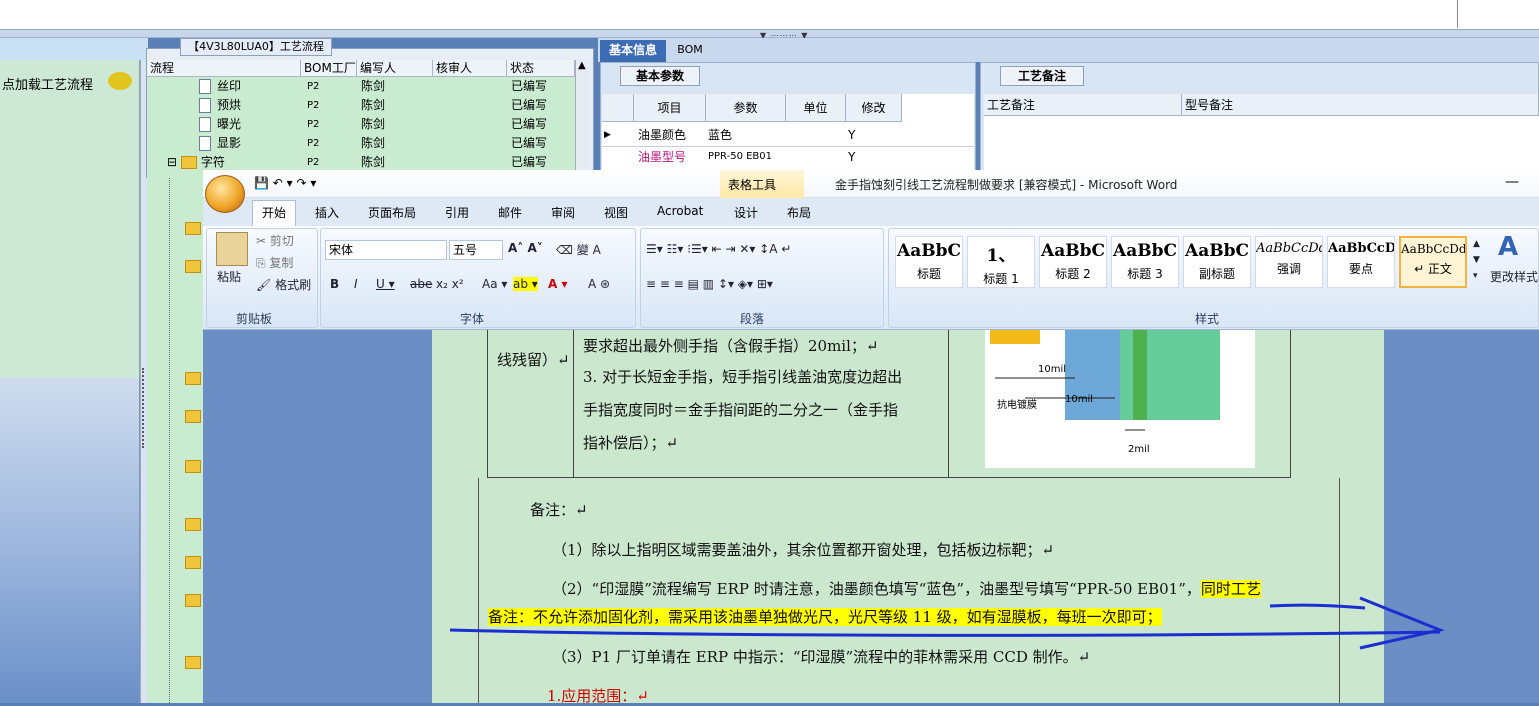 The width and height of the screenshot is (1539, 706). What do you see at coordinates (660, 76) in the screenshot?
I see `basic-params-title: 基本参数` at bounding box center [660, 76].